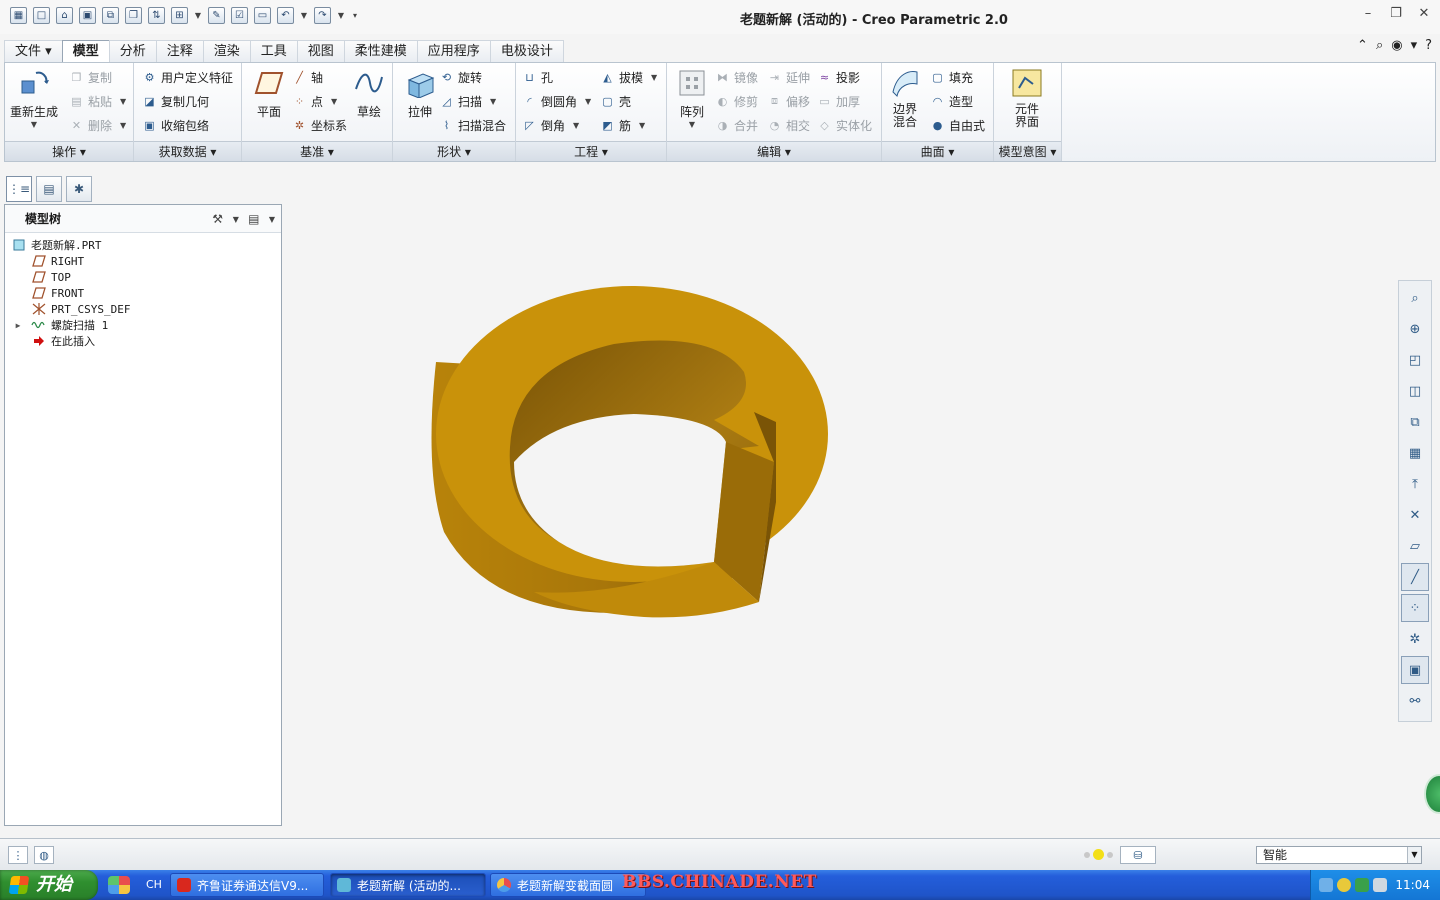  Describe the element at coordinates (69, 151) in the screenshot. I see `group-title-operations: 操作 ▾` at that location.